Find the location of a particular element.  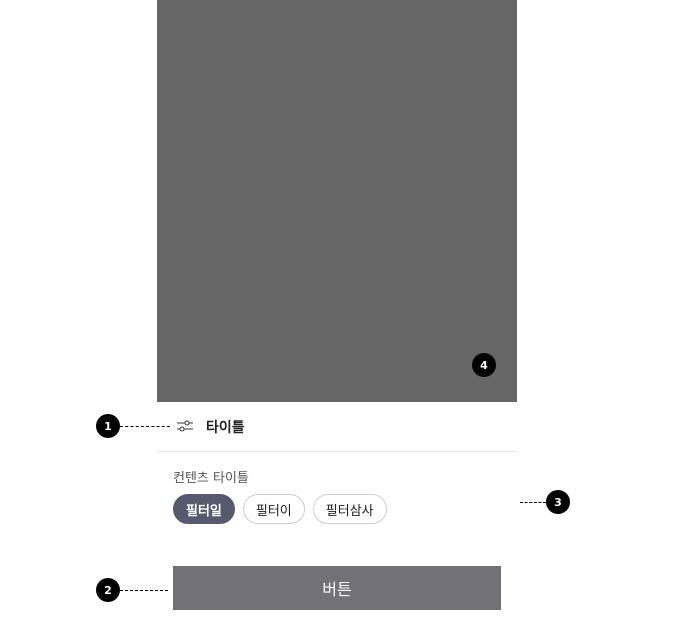

filter-chip-group: 필터일 필터이 필터삼사 is located at coordinates (280, 509).